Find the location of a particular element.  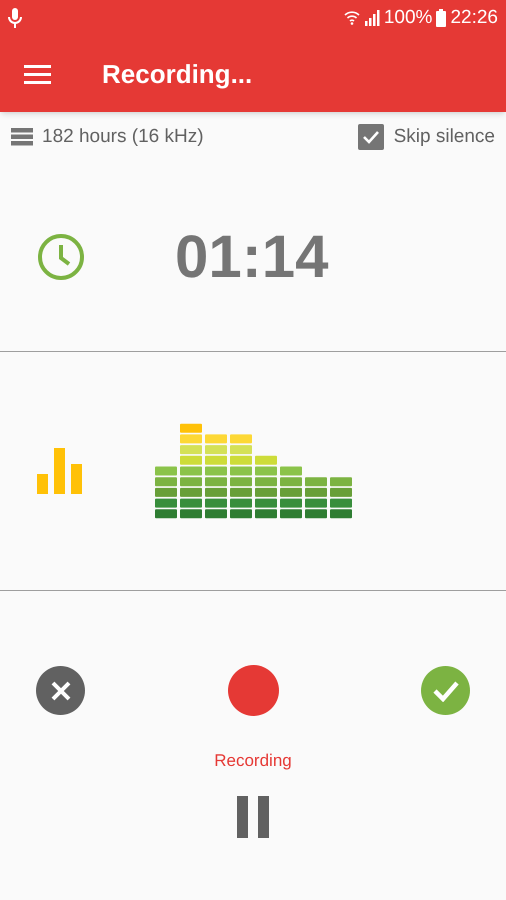

cancel-button is located at coordinates (60, 690).